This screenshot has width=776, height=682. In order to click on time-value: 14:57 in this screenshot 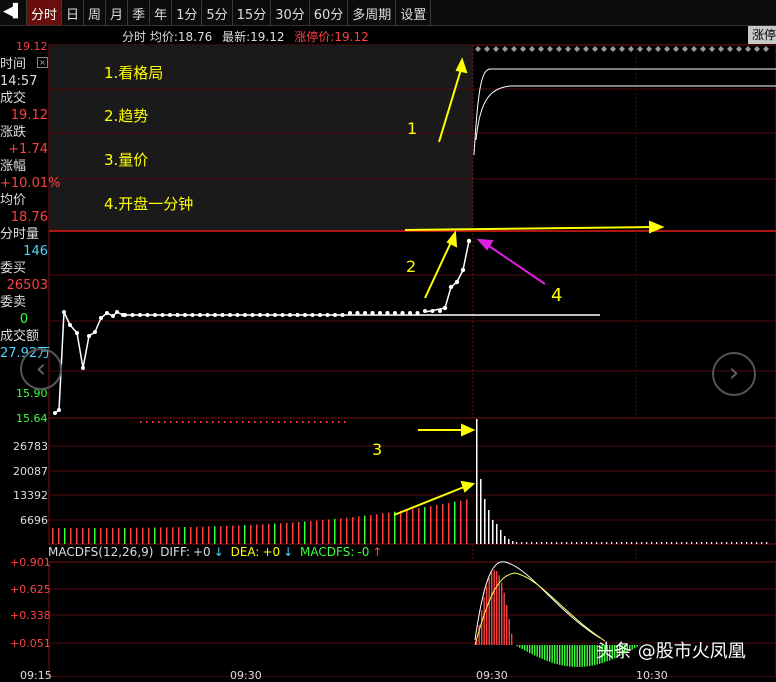, I will do `click(19, 81)`.